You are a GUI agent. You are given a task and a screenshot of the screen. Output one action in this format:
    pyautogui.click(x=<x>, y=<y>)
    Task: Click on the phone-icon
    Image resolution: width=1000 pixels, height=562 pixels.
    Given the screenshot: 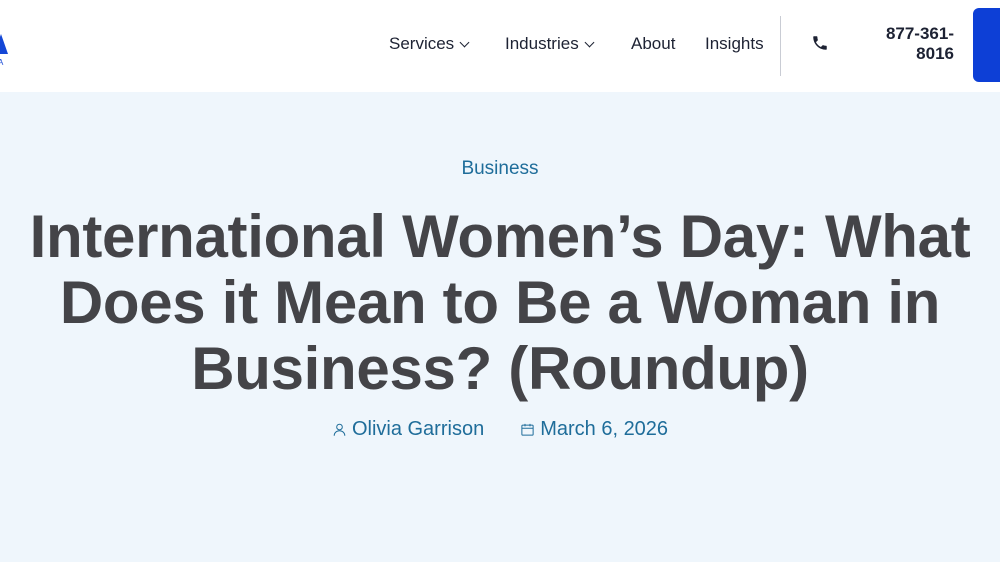 What is the action you would take?
    pyautogui.click(x=820, y=43)
    